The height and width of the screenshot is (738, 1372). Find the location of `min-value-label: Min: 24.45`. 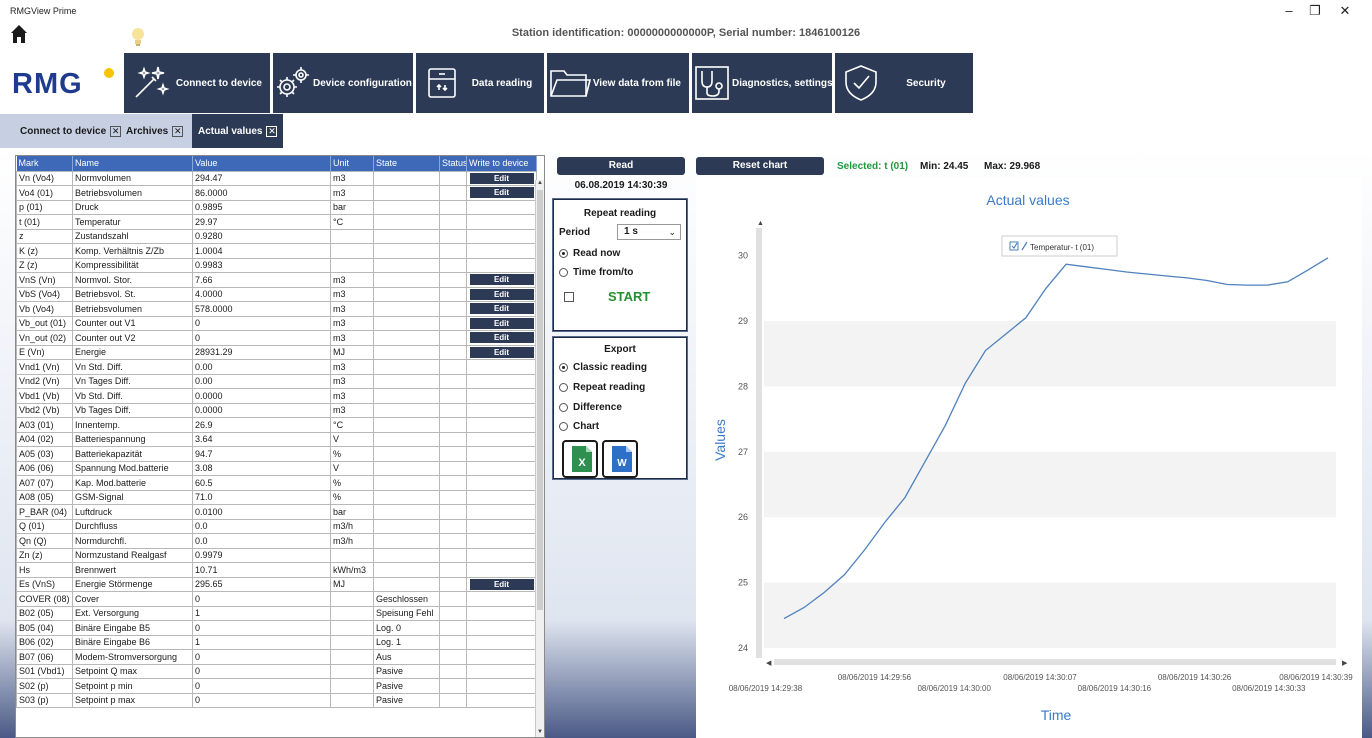

min-value-label: Min: 24.45 is located at coordinates (944, 166).